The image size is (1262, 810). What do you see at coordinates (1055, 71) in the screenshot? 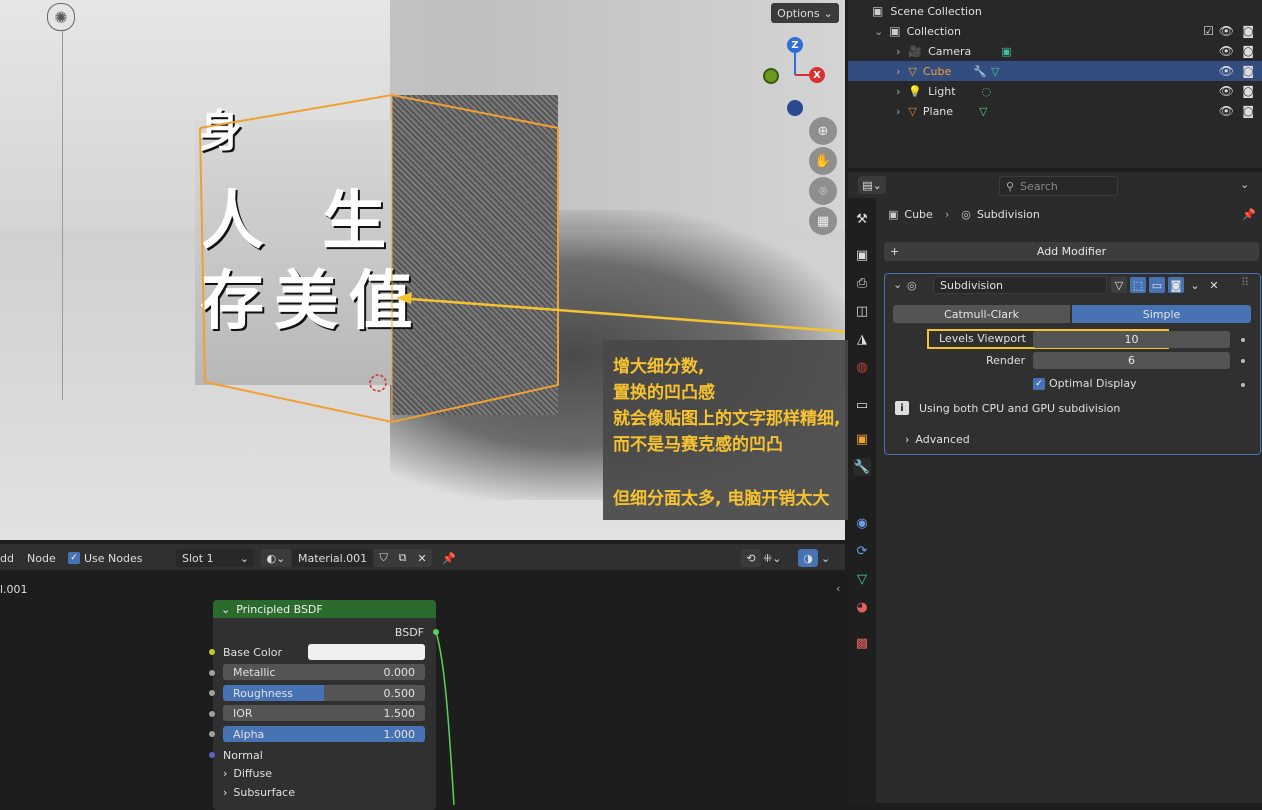
I see `outliner-item-cube: › ▽ Cube 🔧 ▽ 👁 ◙` at bounding box center [1055, 71].